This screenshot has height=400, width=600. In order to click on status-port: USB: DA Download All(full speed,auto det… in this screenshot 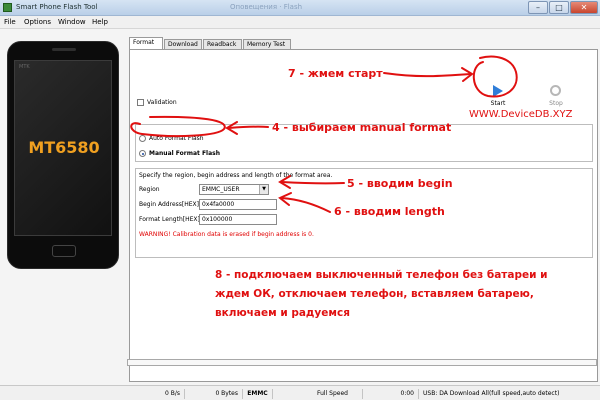, I will do `click(491, 393)`.